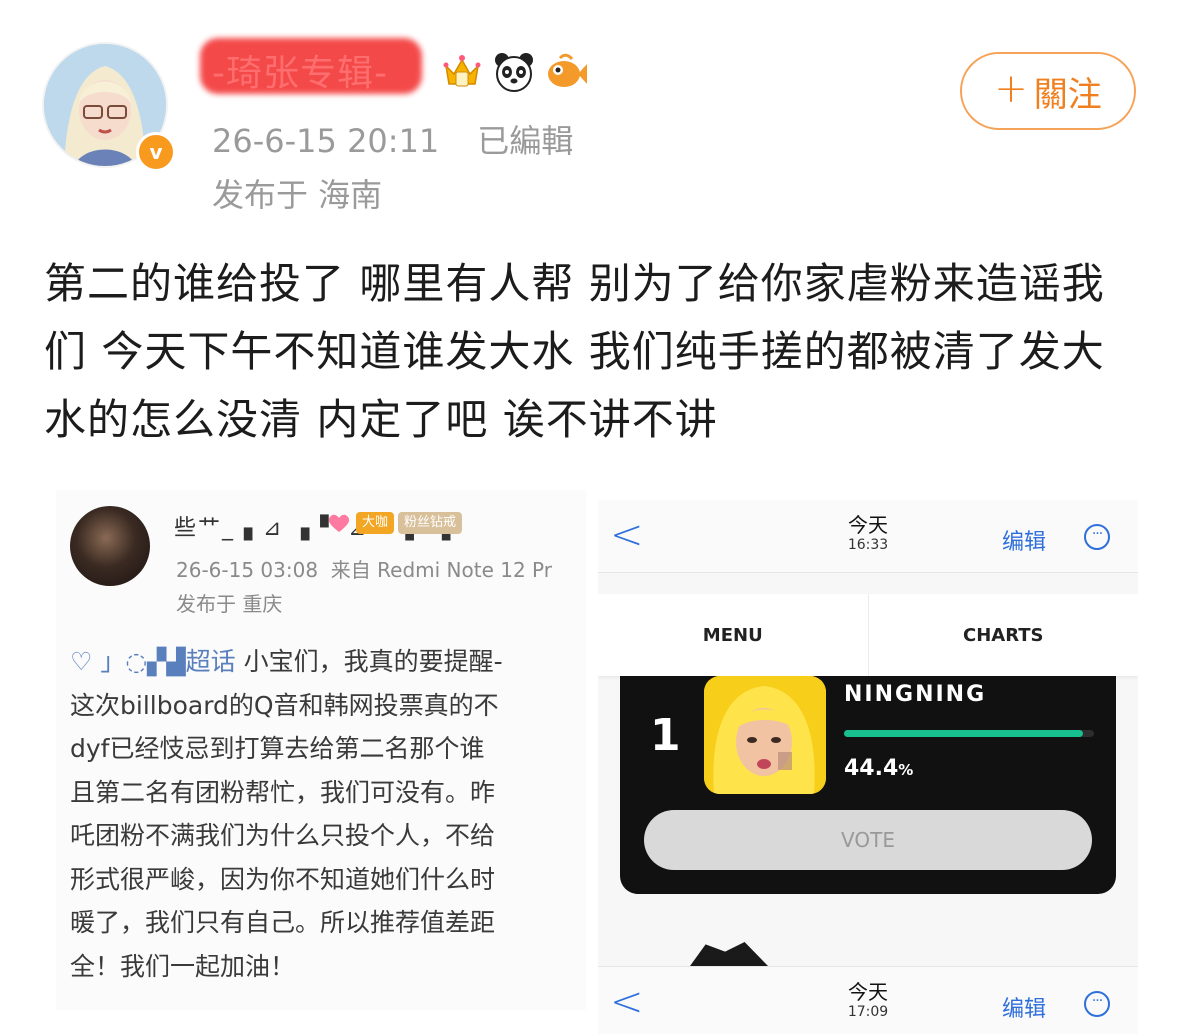 The image size is (1179, 1034). Describe the element at coordinates (277, 748) in the screenshot. I see `embedded-line: dyf已经忮忌到打算去给第二名那个谁` at that location.